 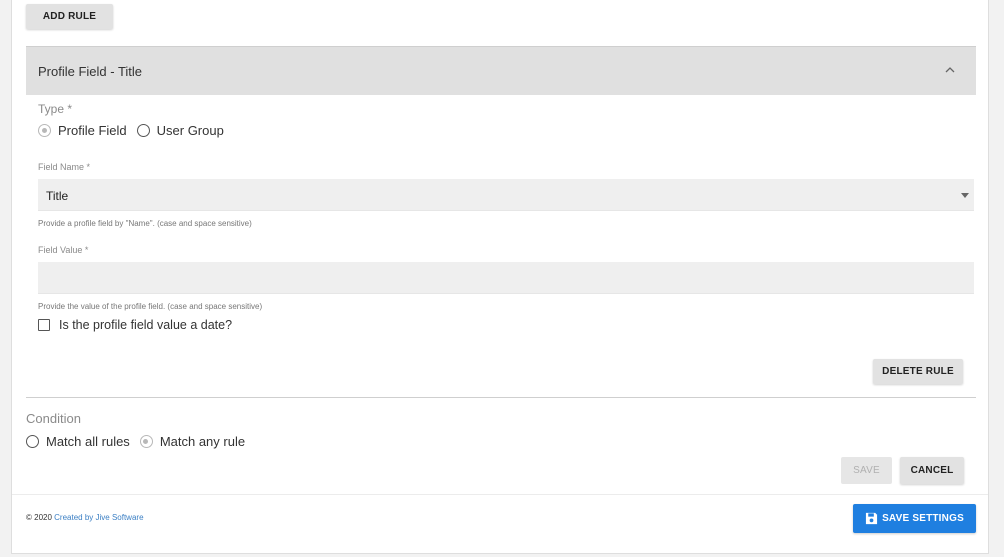 What do you see at coordinates (143, 130) in the screenshot?
I see `radio-user-group` at bounding box center [143, 130].